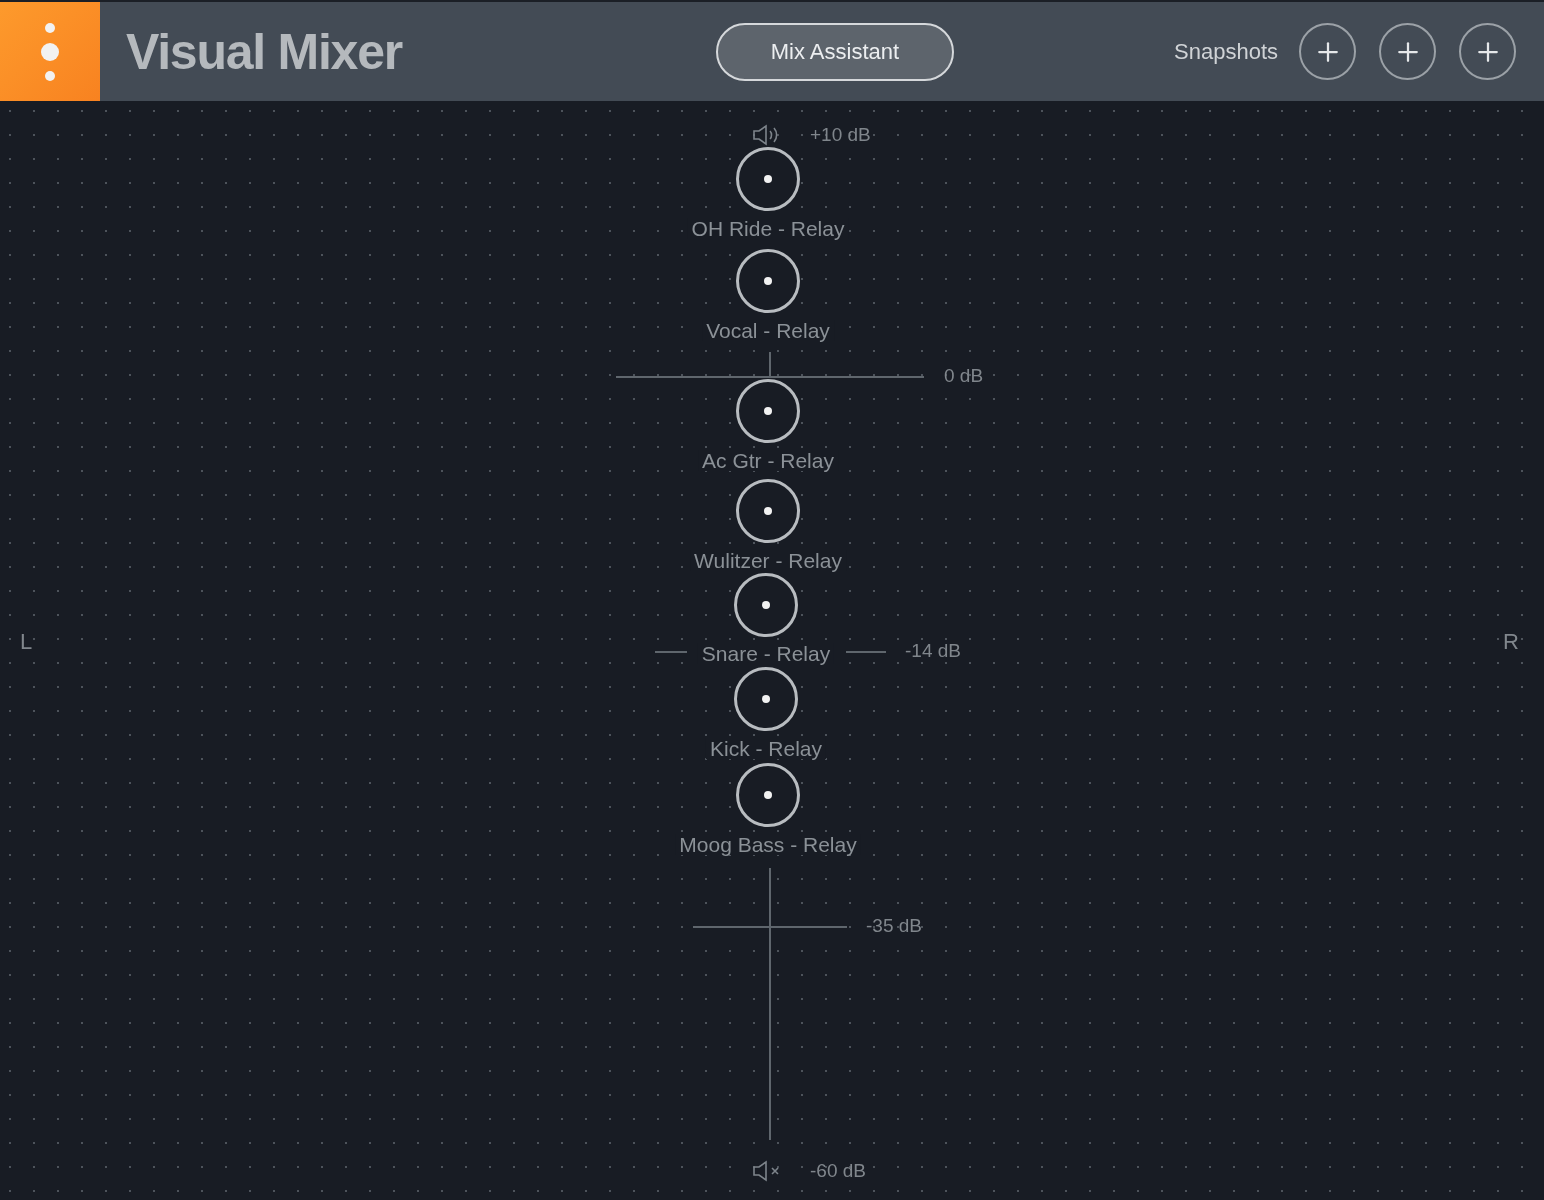  I want to click on snapshots-label: Snapshots, so click(1226, 52).